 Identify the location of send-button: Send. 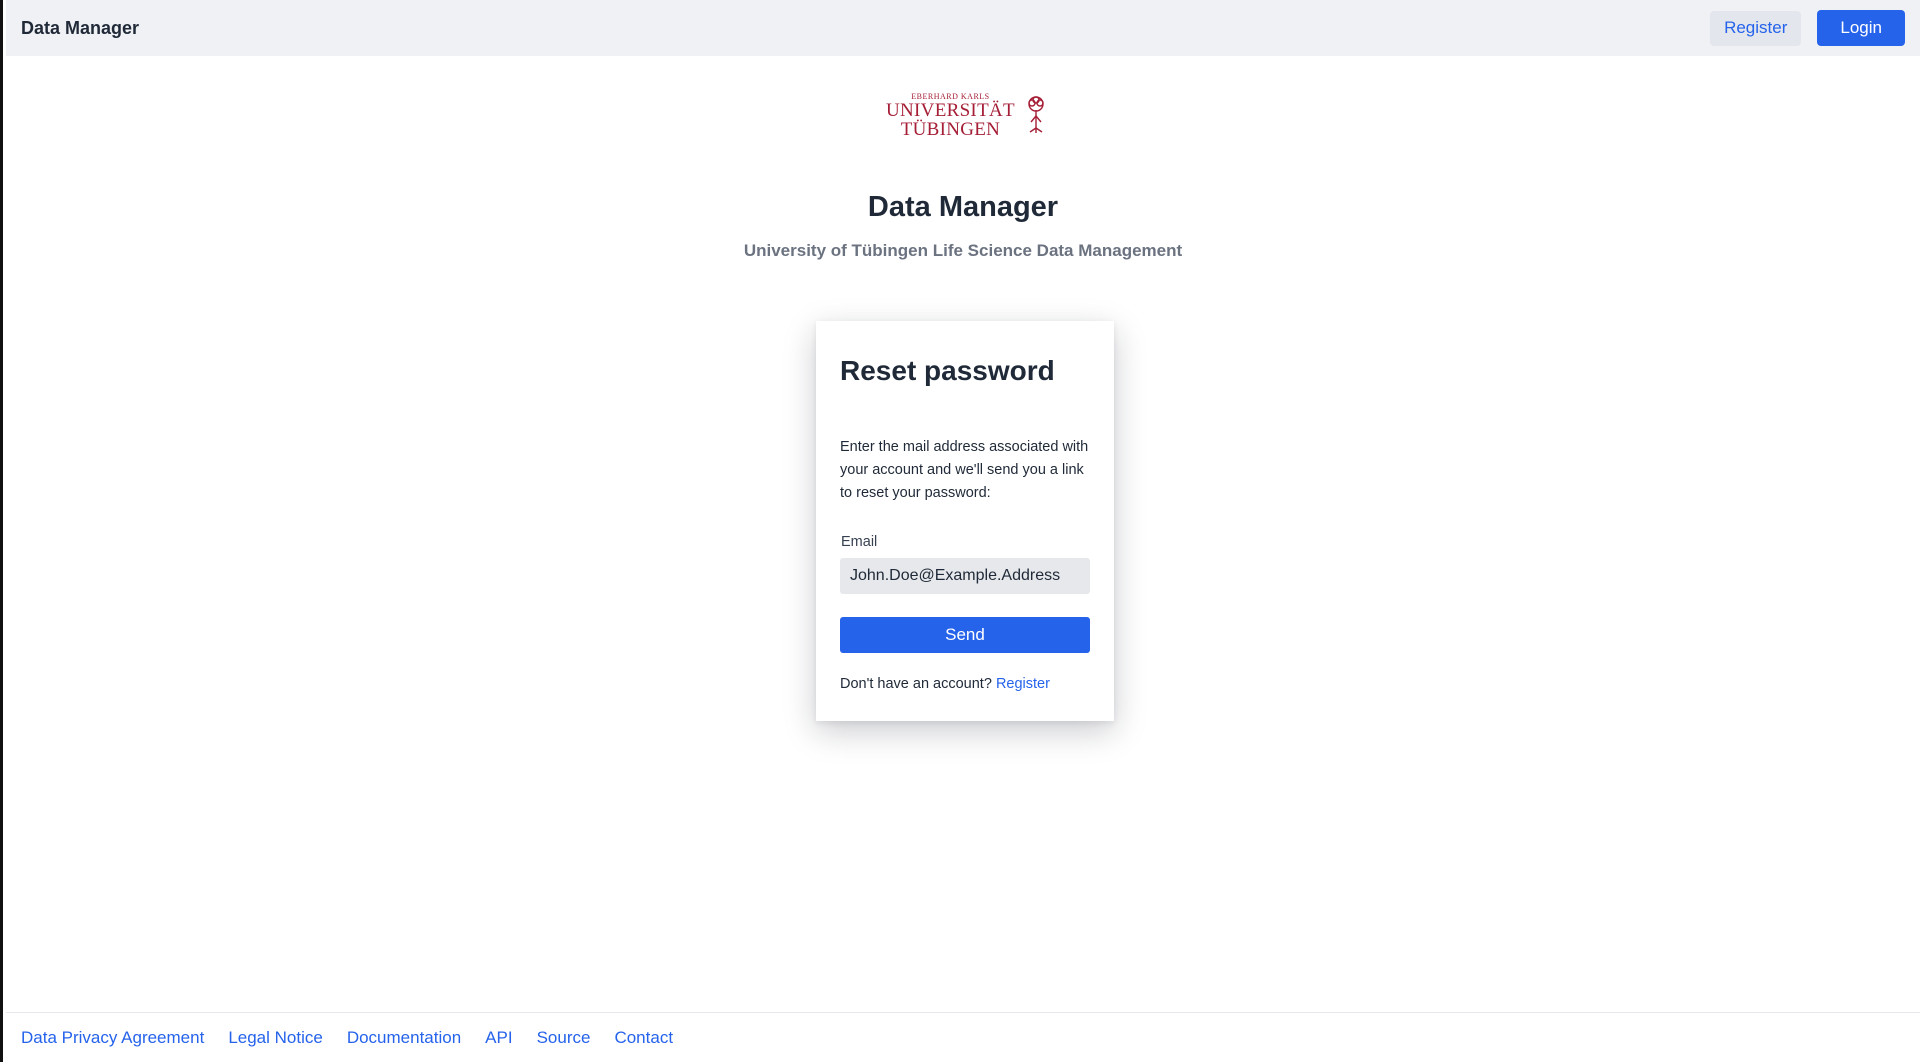
(965, 635).